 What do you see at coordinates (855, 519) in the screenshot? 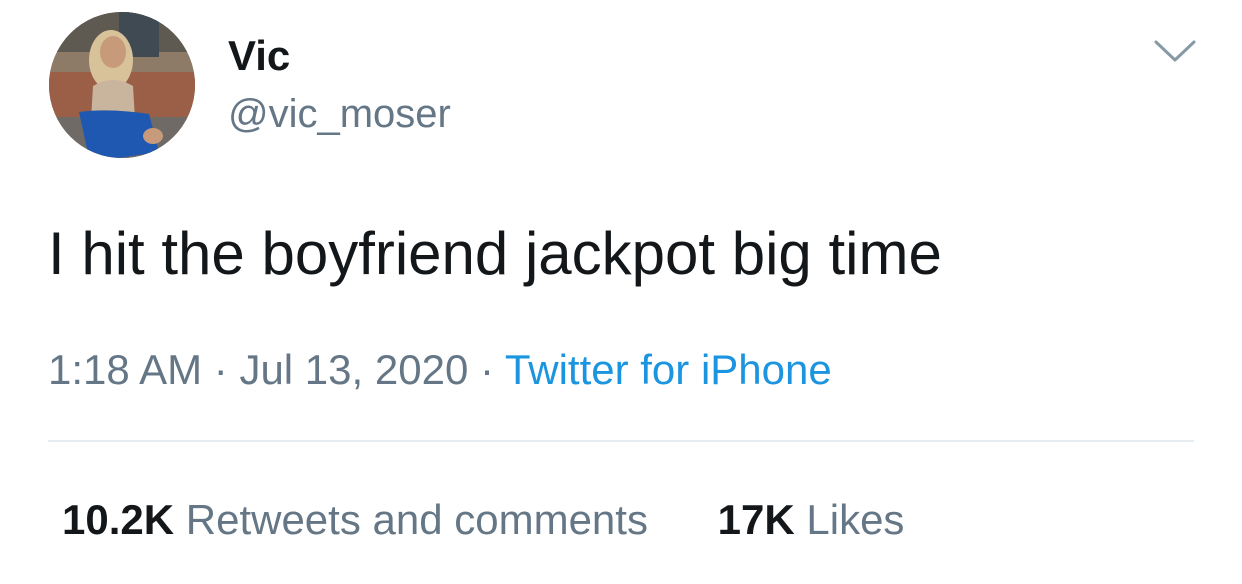
I see `likes-label: Likes` at bounding box center [855, 519].